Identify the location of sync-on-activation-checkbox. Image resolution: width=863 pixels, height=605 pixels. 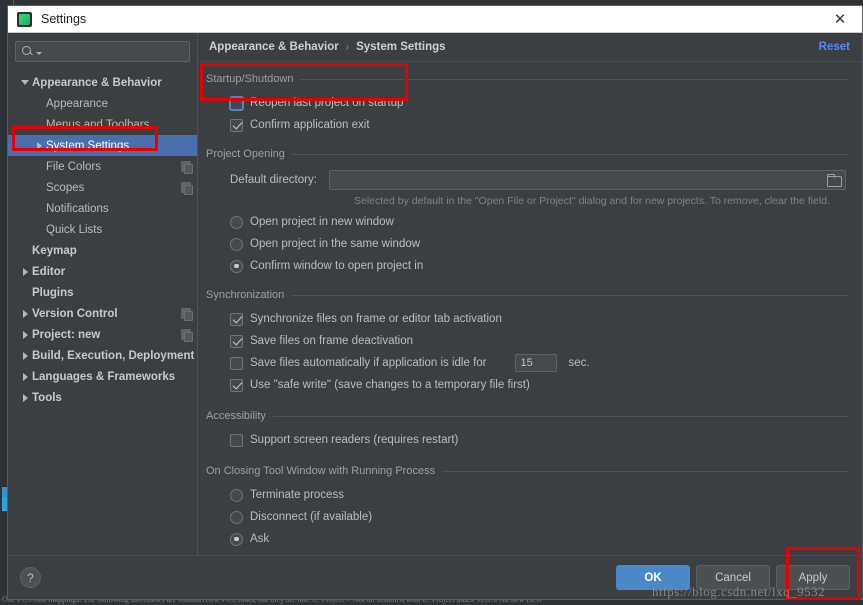
(236, 319).